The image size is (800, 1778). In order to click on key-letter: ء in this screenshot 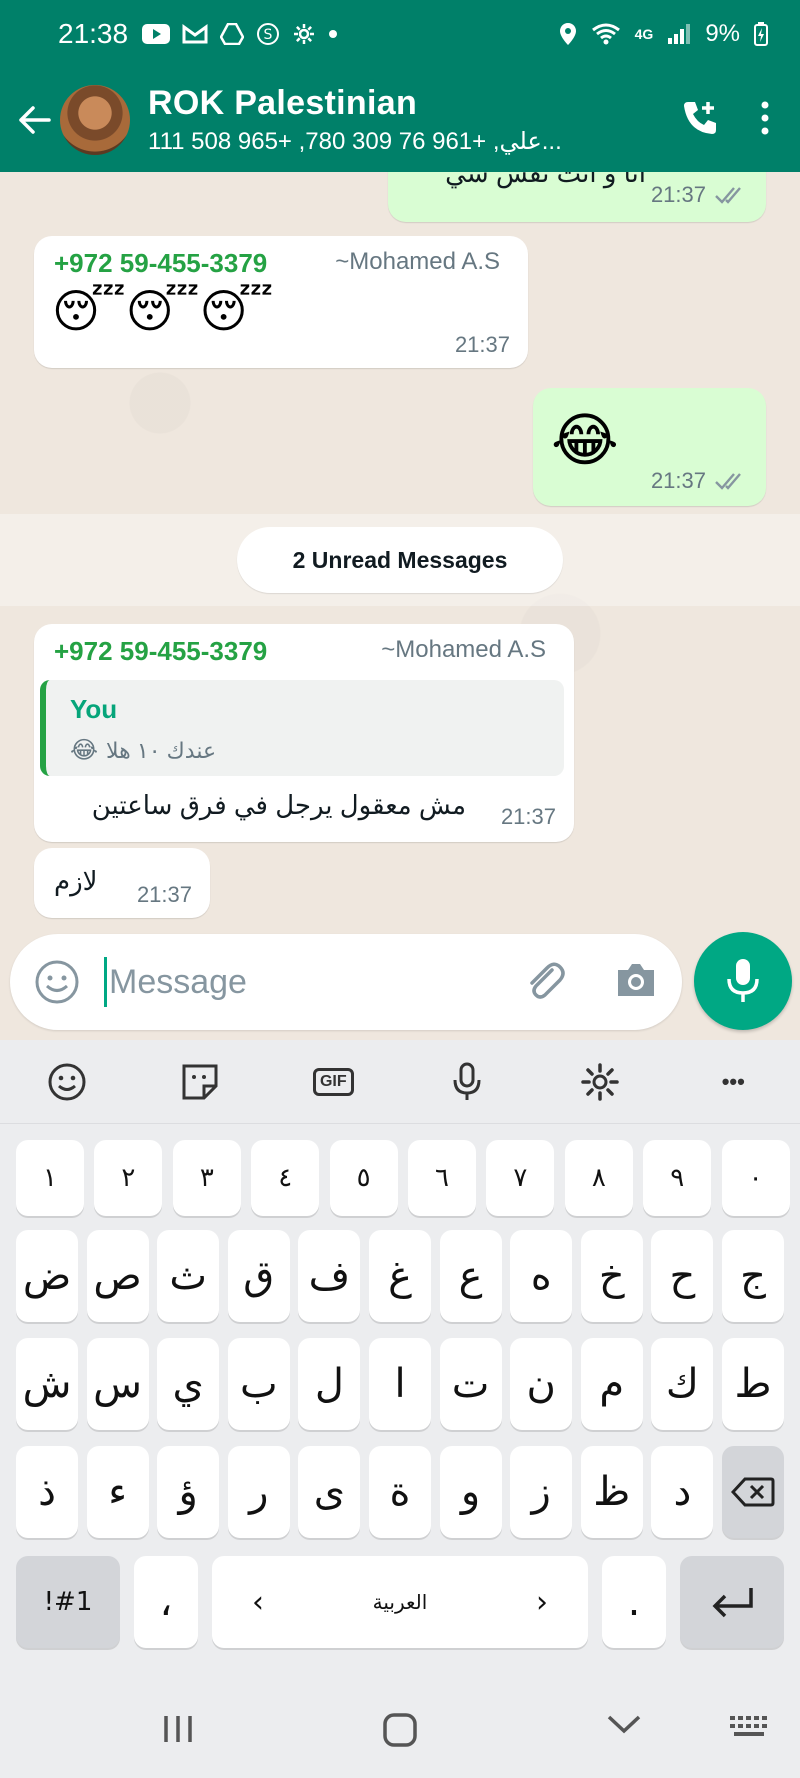, I will do `click(117, 1492)`.